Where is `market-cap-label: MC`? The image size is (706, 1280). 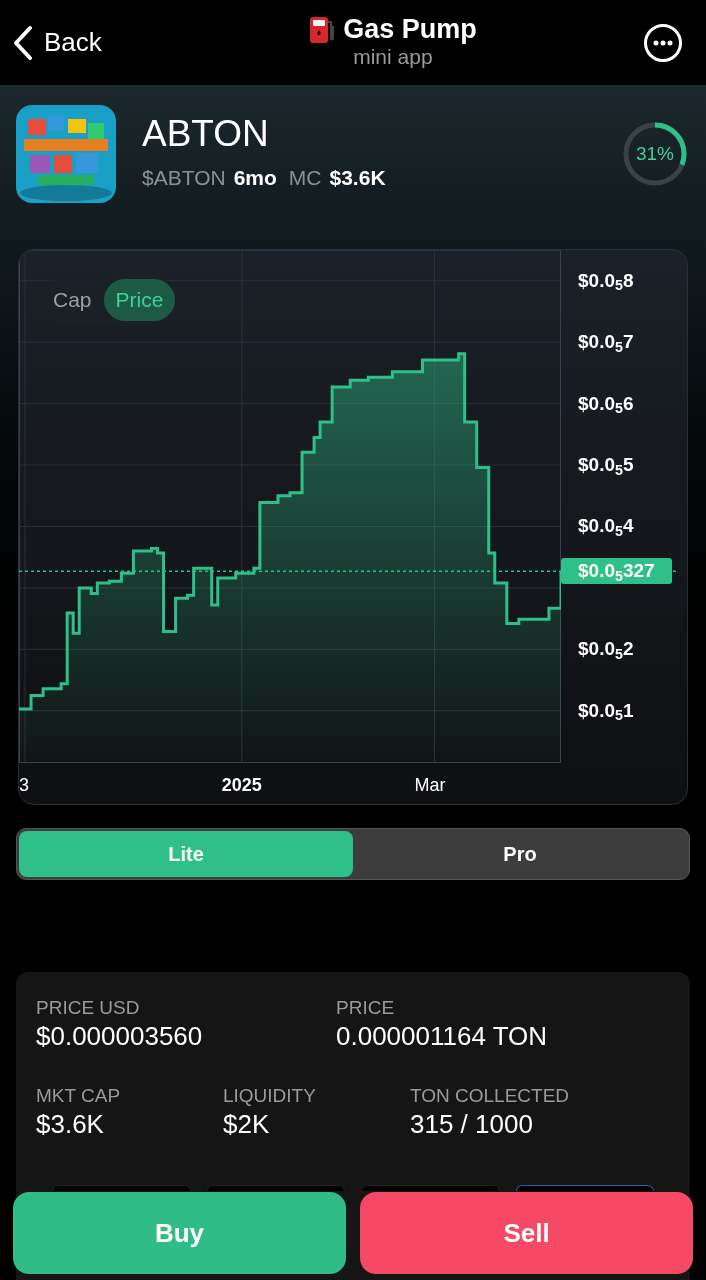
market-cap-label: MC is located at coordinates (305, 177).